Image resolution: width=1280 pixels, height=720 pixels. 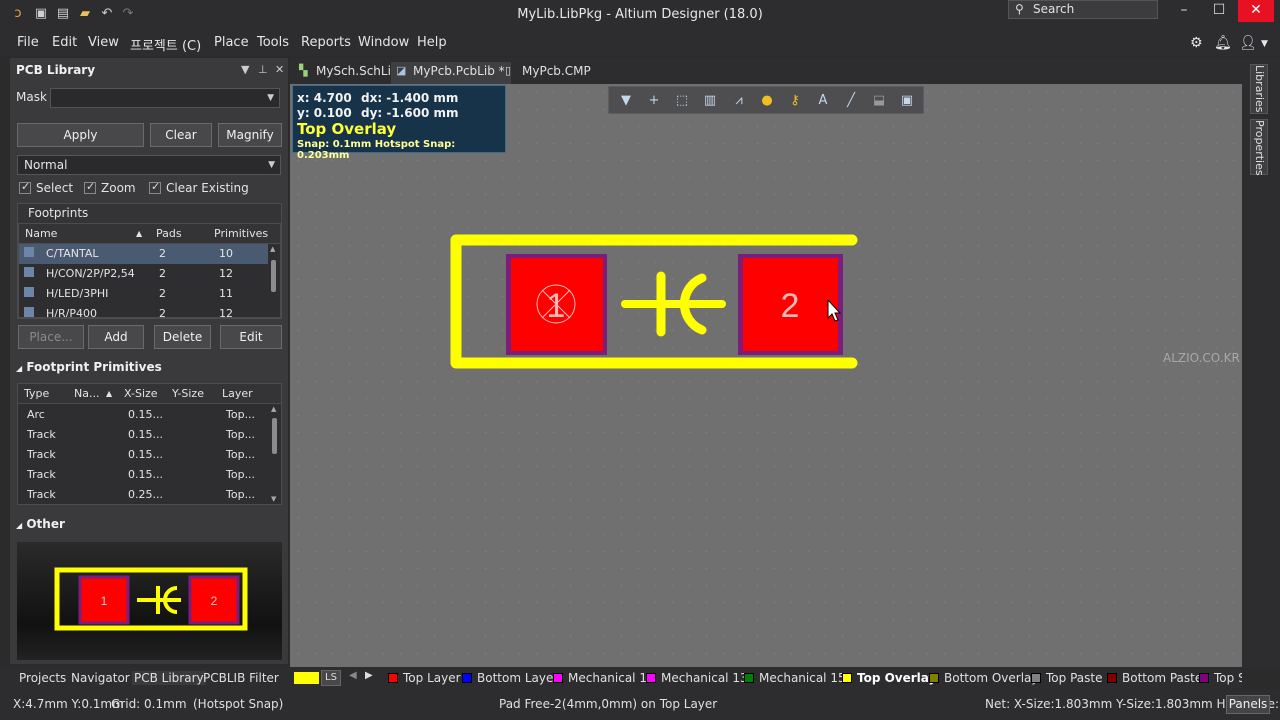 I want to click on menu-file: File, so click(x=28, y=42).